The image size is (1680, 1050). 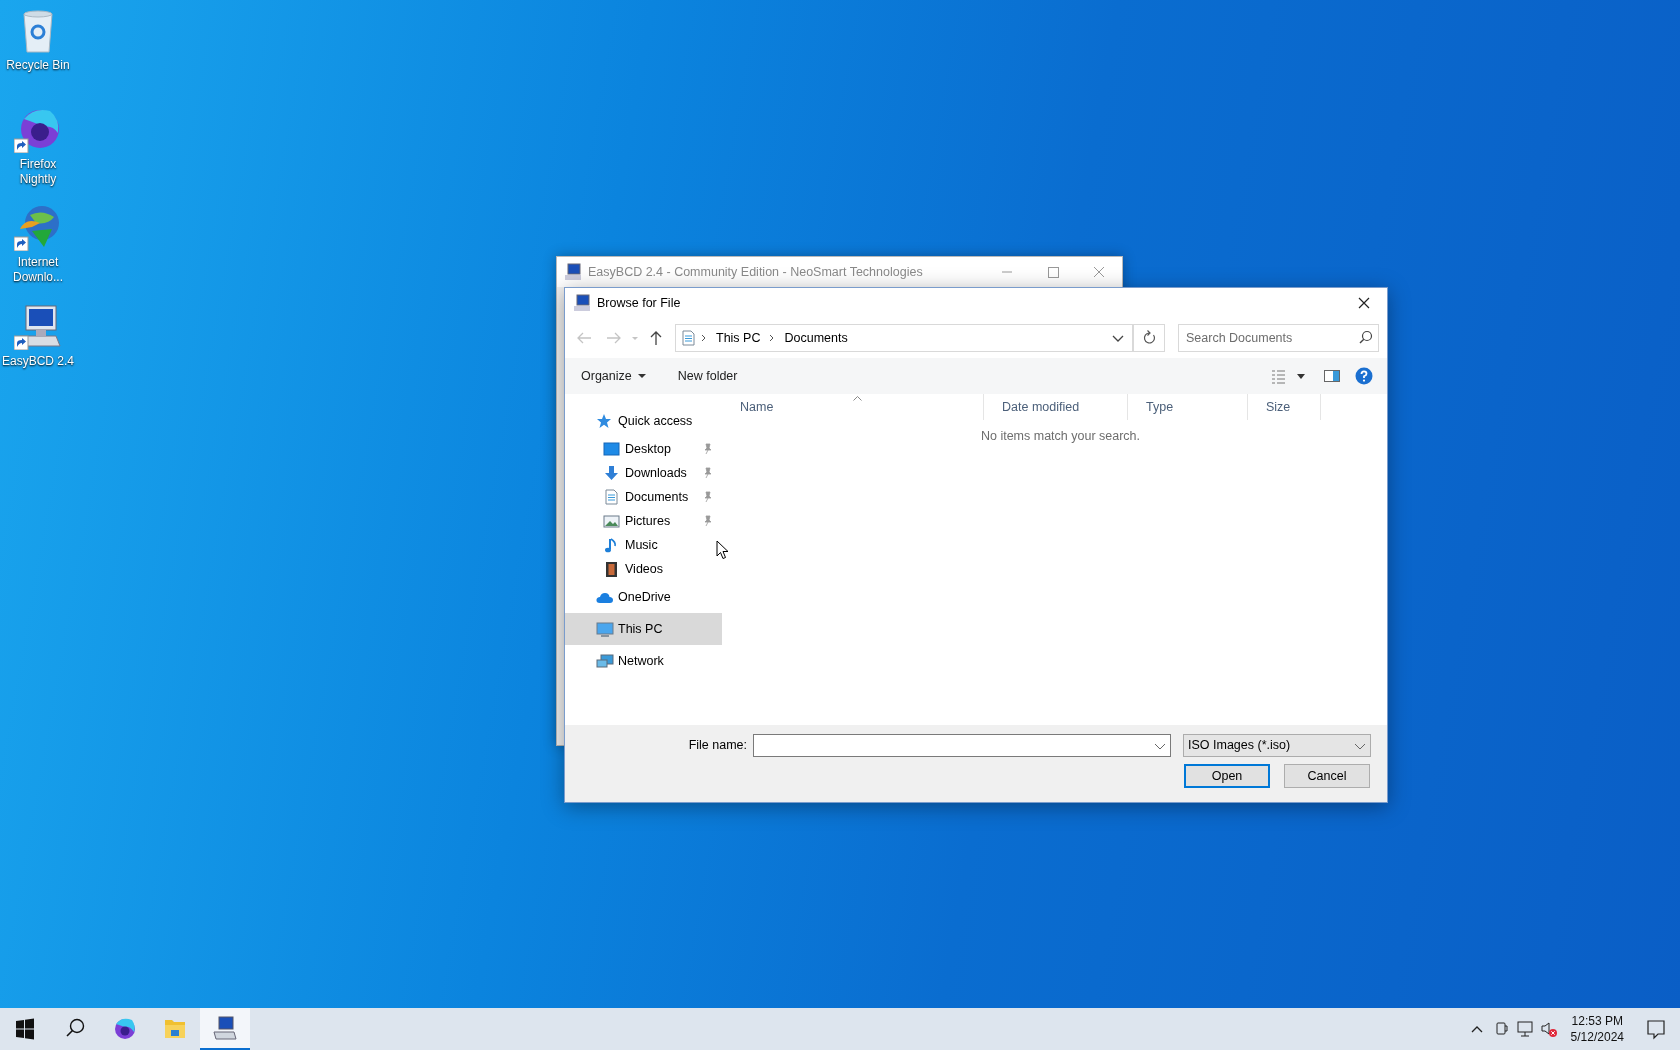 What do you see at coordinates (1284, 407) in the screenshot?
I see `column-header: Size` at bounding box center [1284, 407].